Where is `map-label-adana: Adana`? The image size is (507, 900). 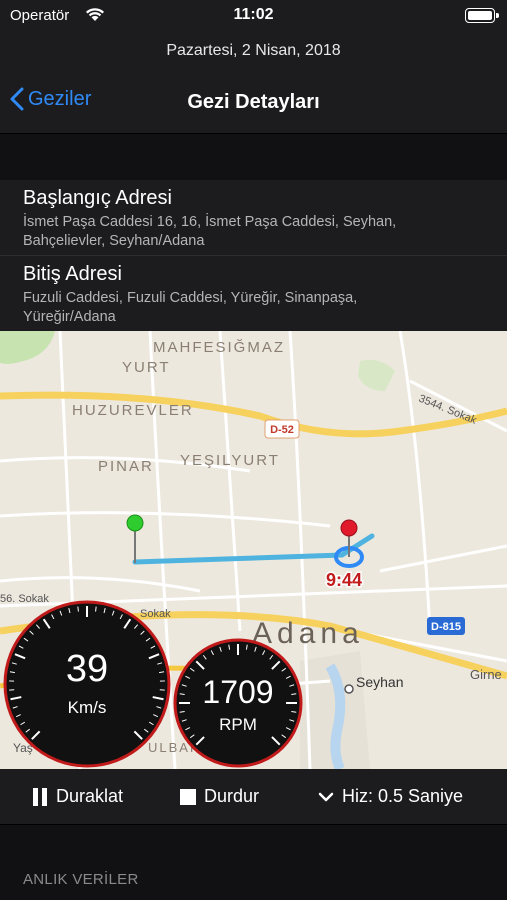
map-label-adana: Adana is located at coordinates (308, 633).